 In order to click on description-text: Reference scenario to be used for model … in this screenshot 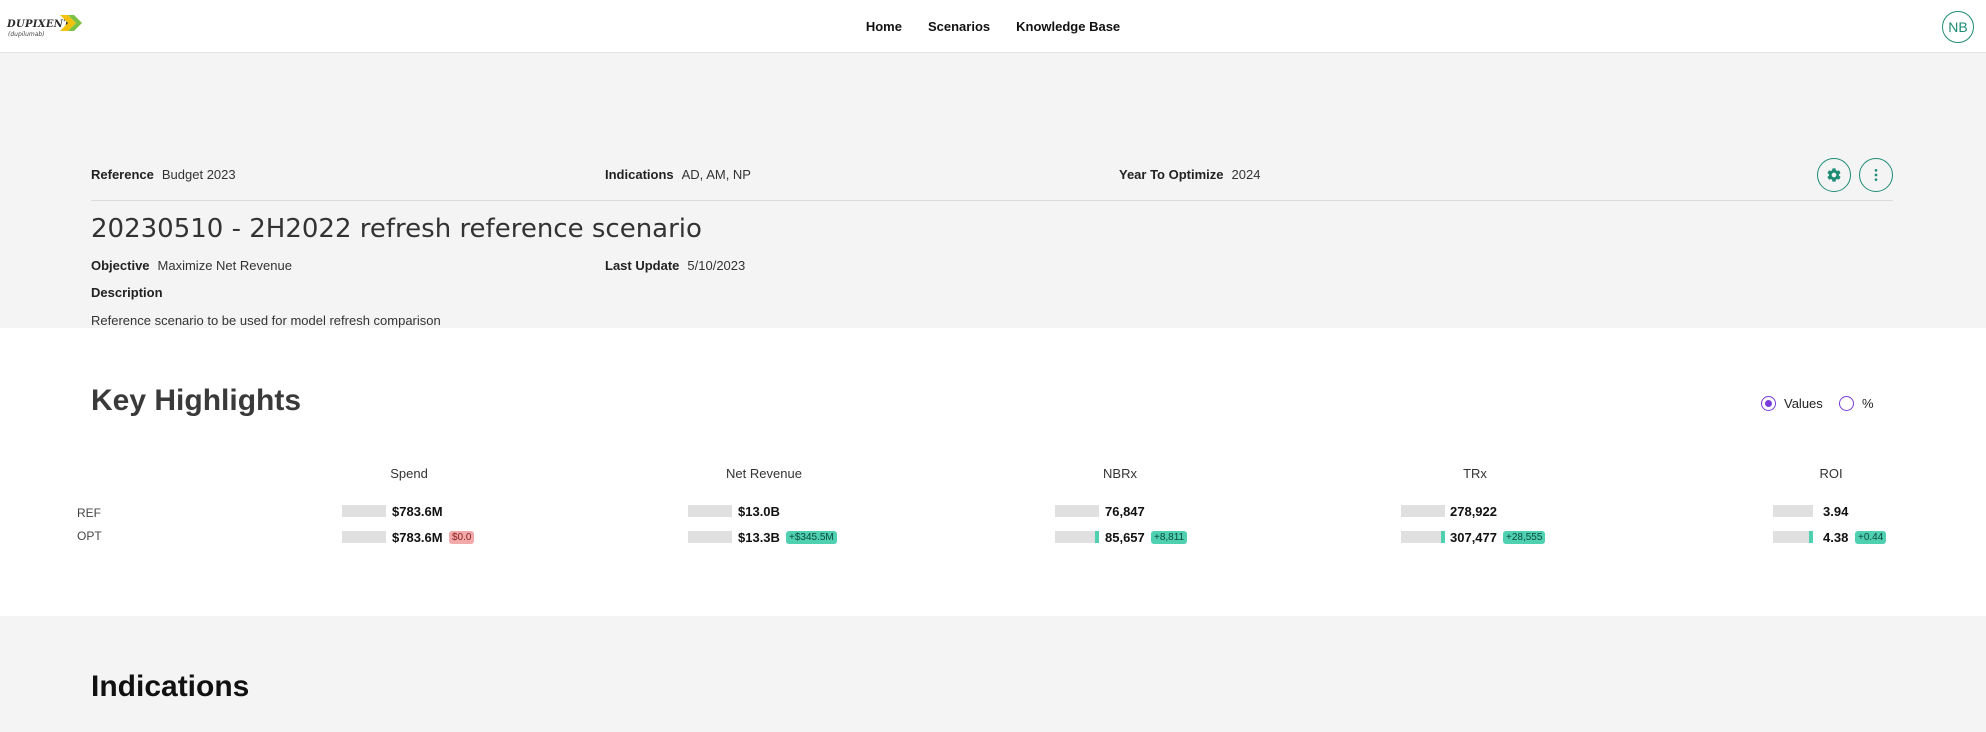, I will do `click(266, 320)`.